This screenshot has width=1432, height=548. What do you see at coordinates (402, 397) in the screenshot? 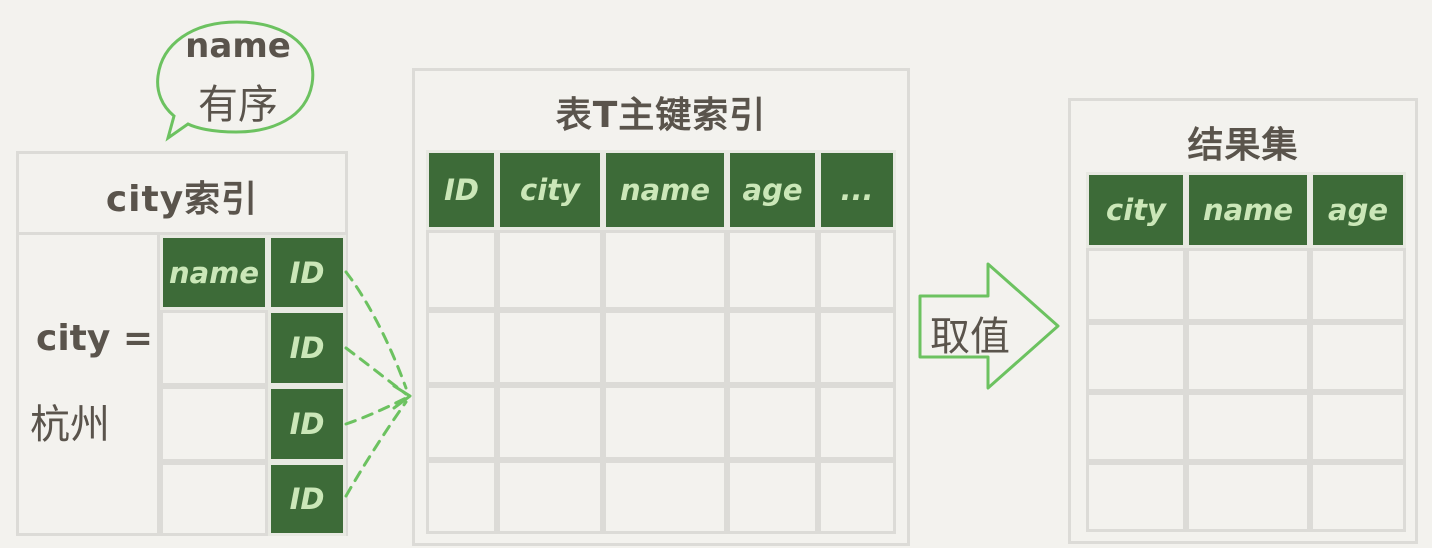
I see `dashed-arrow-head` at bounding box center [402, 397].